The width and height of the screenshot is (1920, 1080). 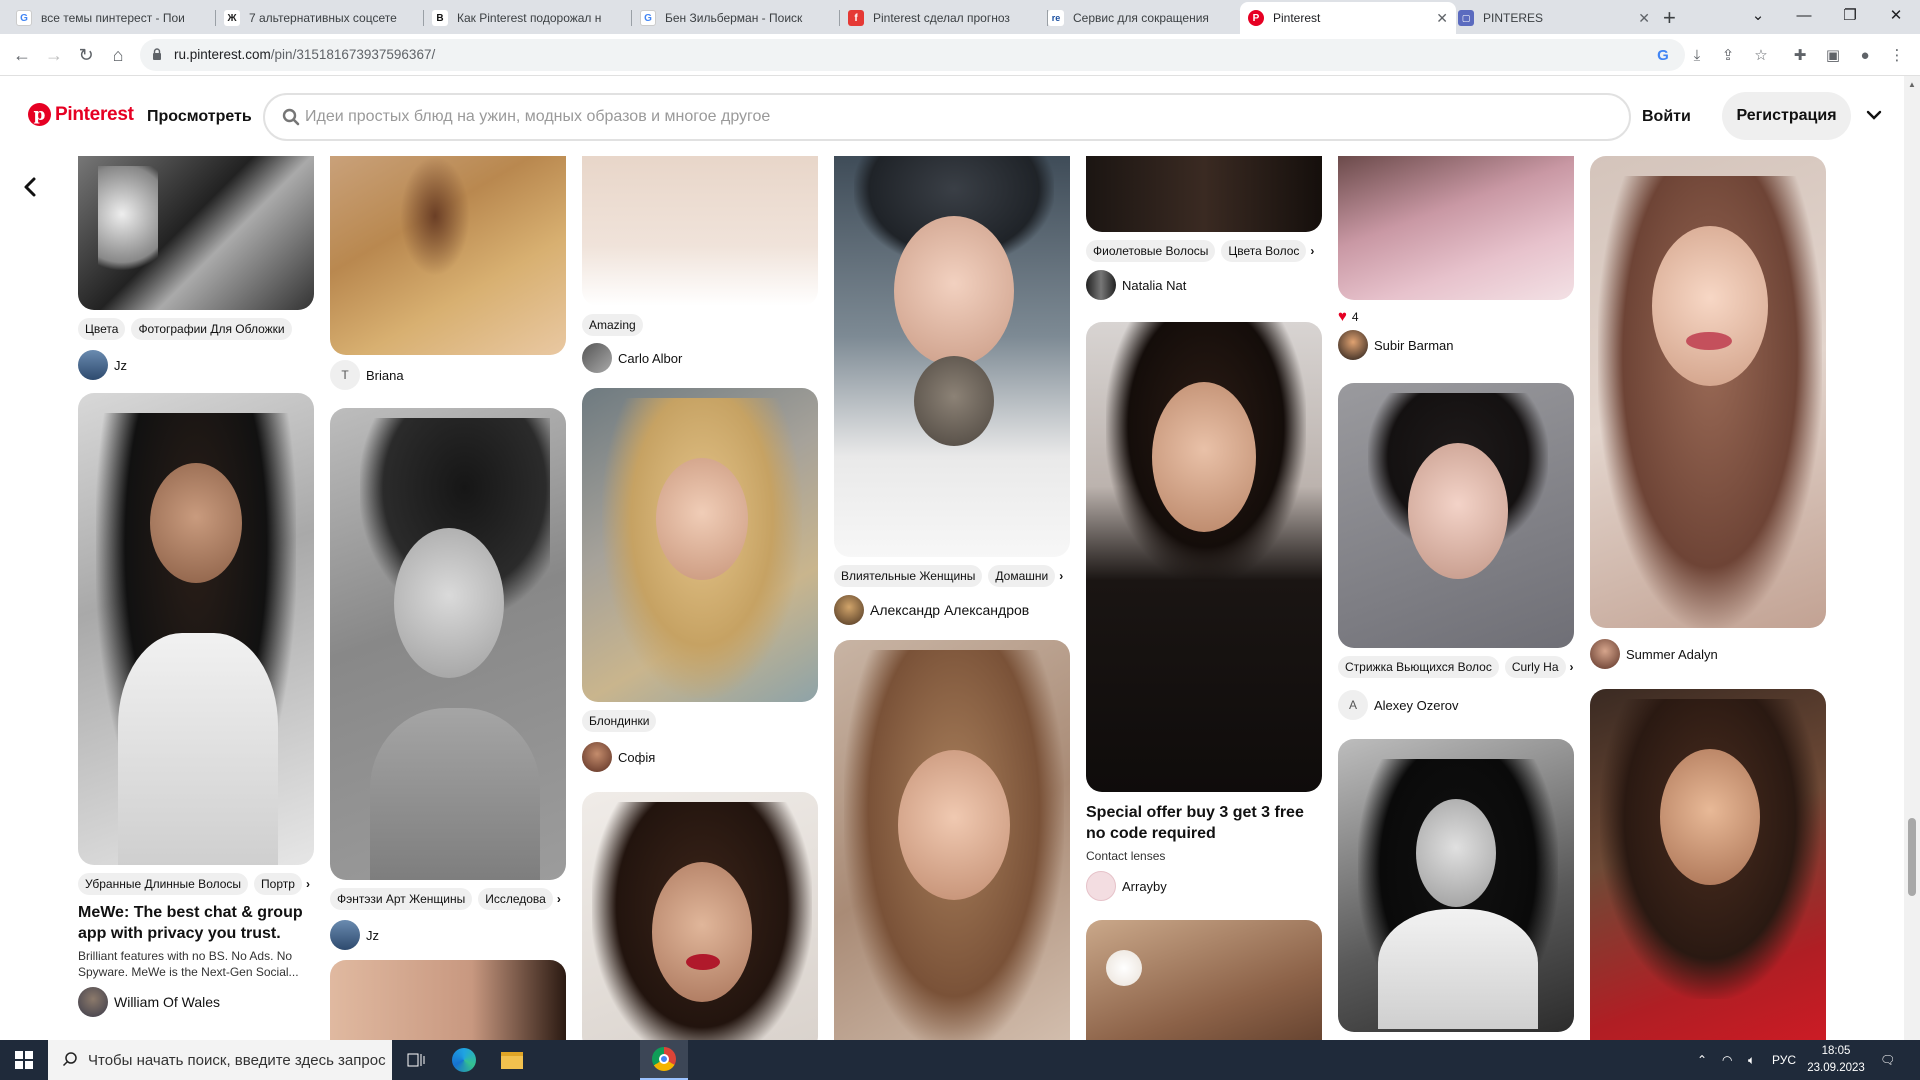 I want to click on minimize-icon: —, so click(x=1804, y=15).